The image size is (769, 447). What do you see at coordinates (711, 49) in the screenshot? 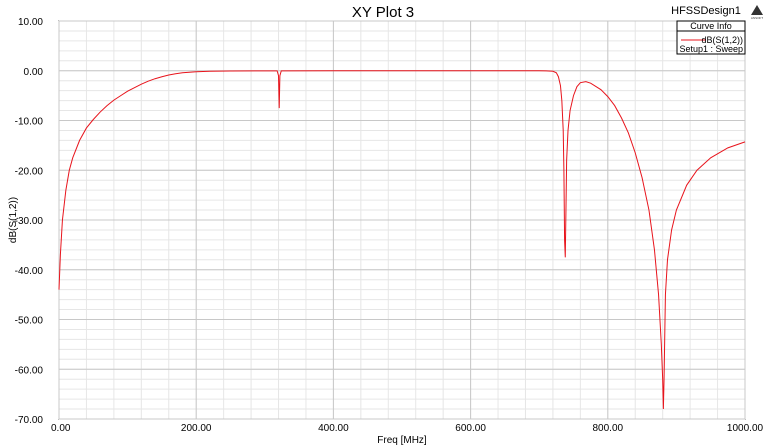
I see `legend-entry-setup: Setup1 : Sweep` at bounding box center [711, 49].